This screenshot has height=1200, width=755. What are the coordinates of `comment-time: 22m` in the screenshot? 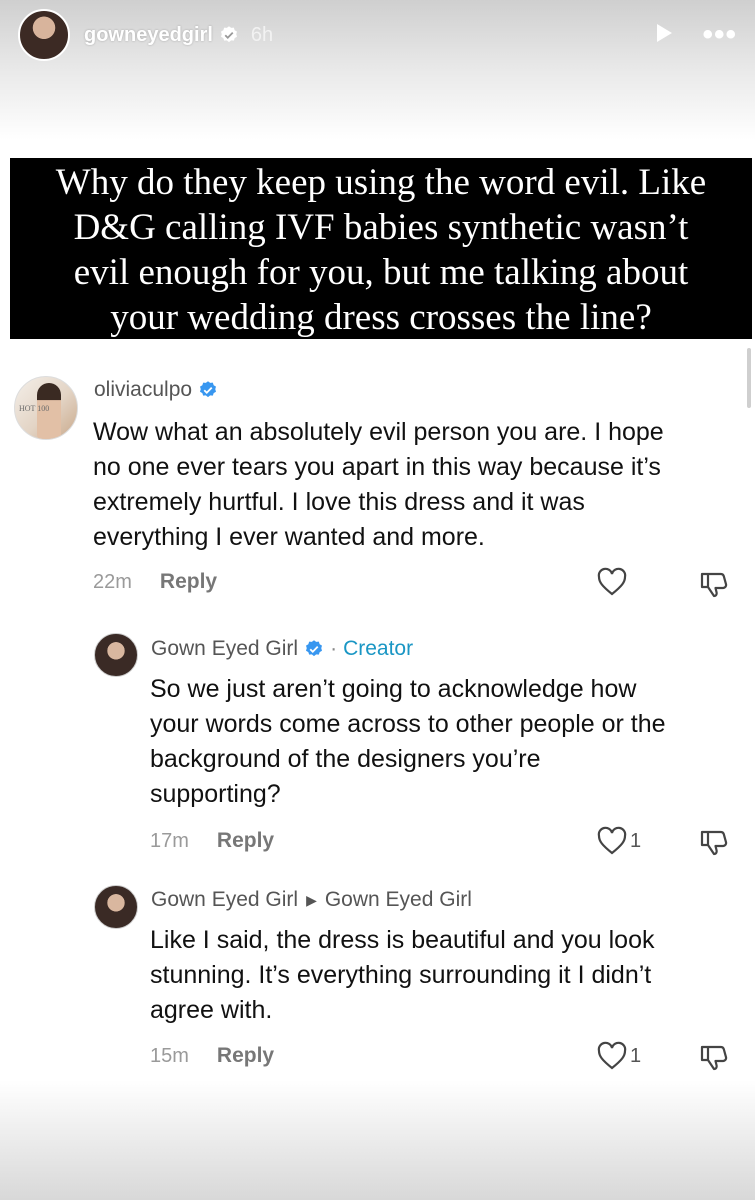 It's located at (112, 581).